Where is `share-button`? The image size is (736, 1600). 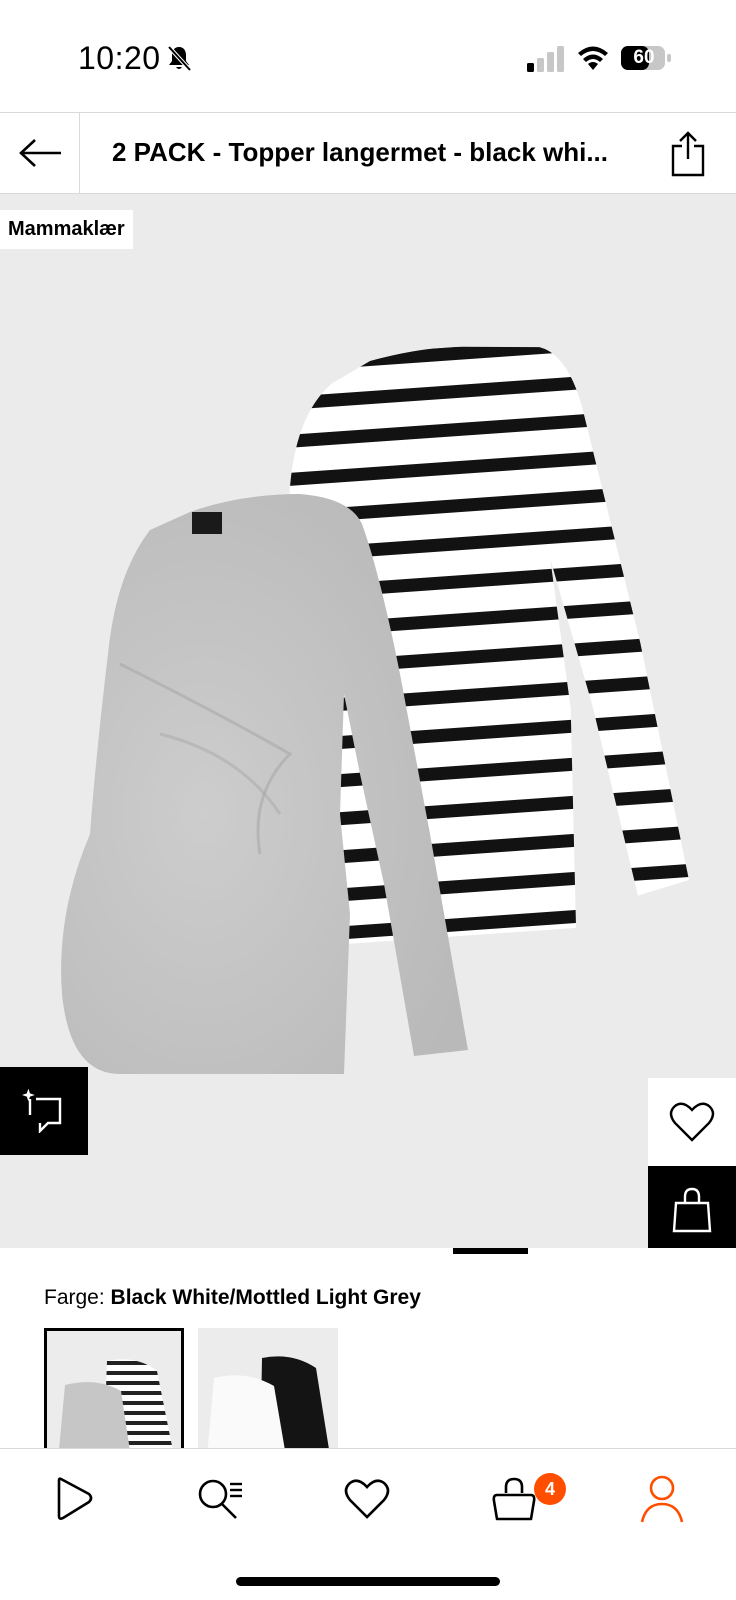
share-button is located at coordinates (688, 154).